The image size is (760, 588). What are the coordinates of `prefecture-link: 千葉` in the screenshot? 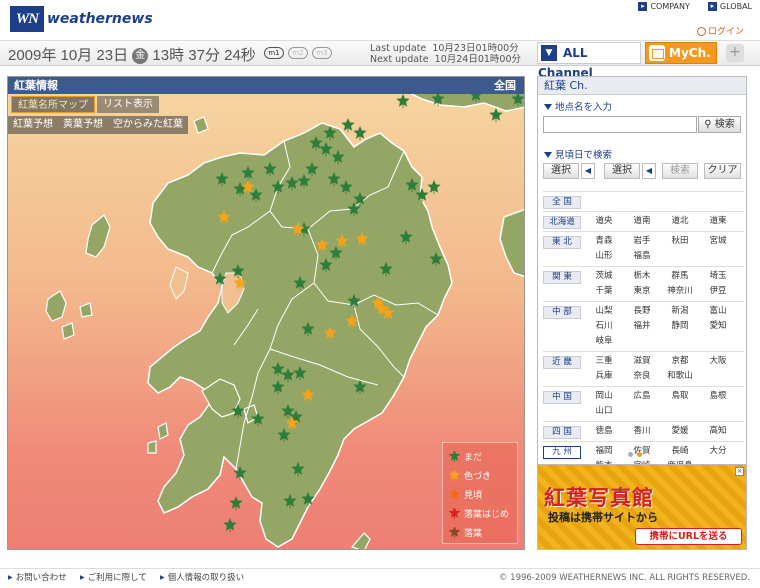 It's located at (604, 291).